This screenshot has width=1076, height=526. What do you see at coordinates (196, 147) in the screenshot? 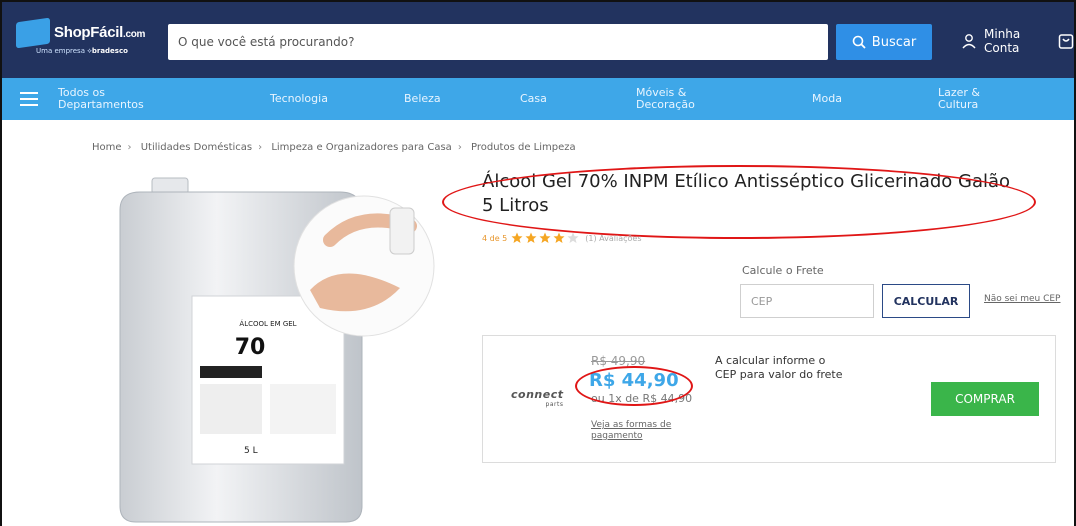
I see `breadcrumb-utilidades: Utilidades Domésticas` at bounding box center [196, 147].